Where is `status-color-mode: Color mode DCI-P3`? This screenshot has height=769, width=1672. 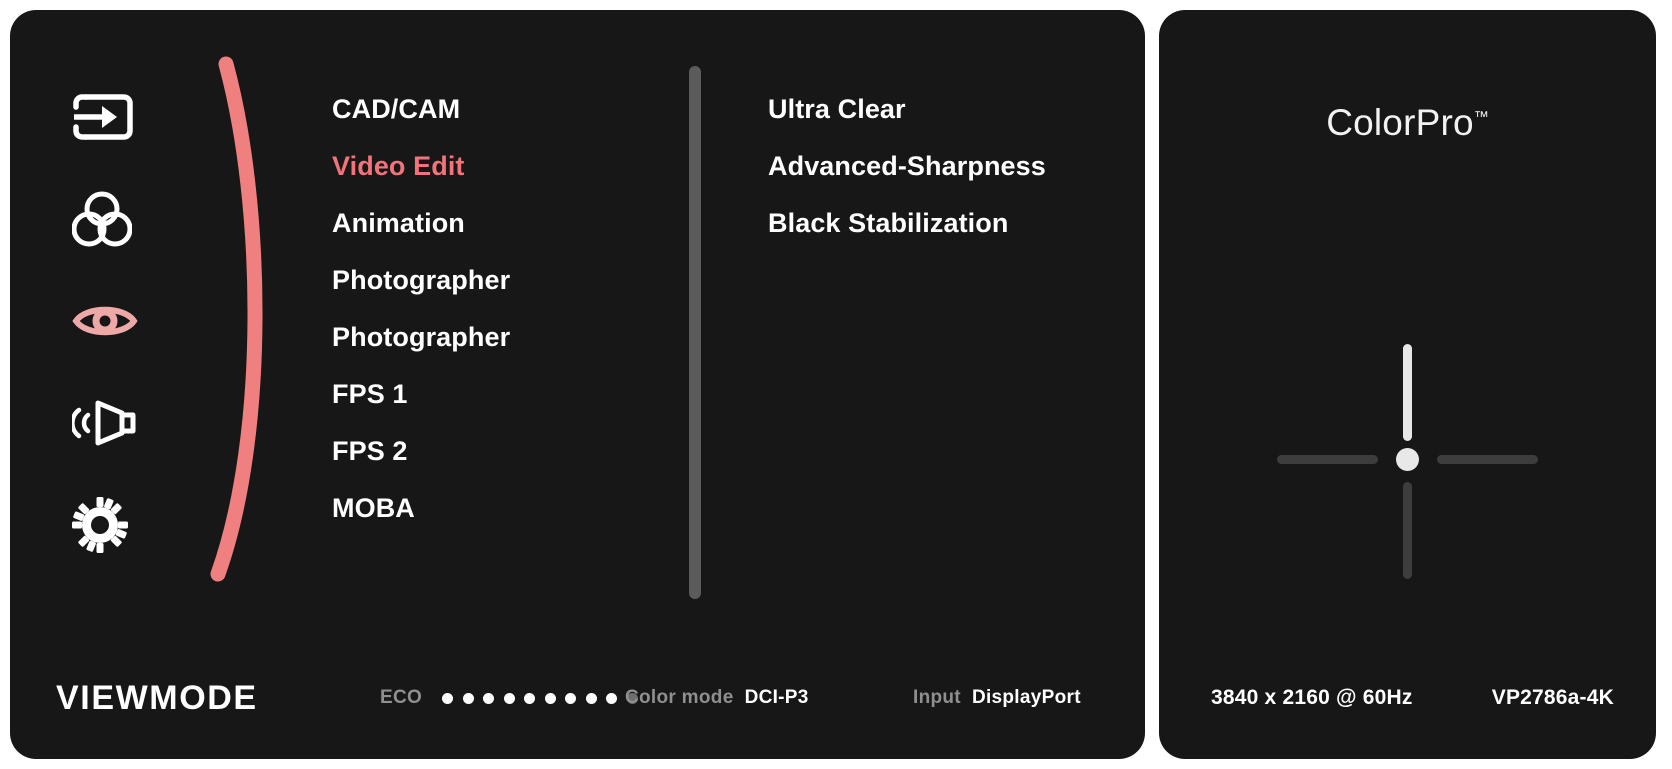
status-color-mode: Color mode DCI-P3 is located at coordinates (717, 698).